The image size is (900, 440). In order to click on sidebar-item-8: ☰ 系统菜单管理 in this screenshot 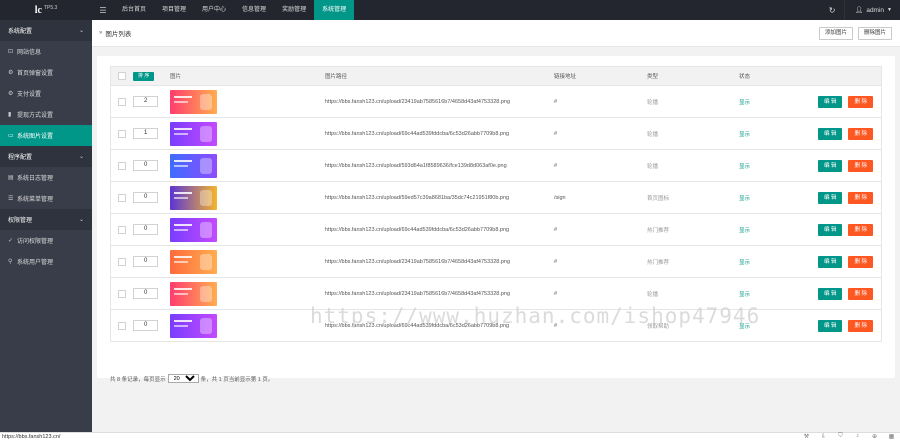, I will do `click(46, 198)`.